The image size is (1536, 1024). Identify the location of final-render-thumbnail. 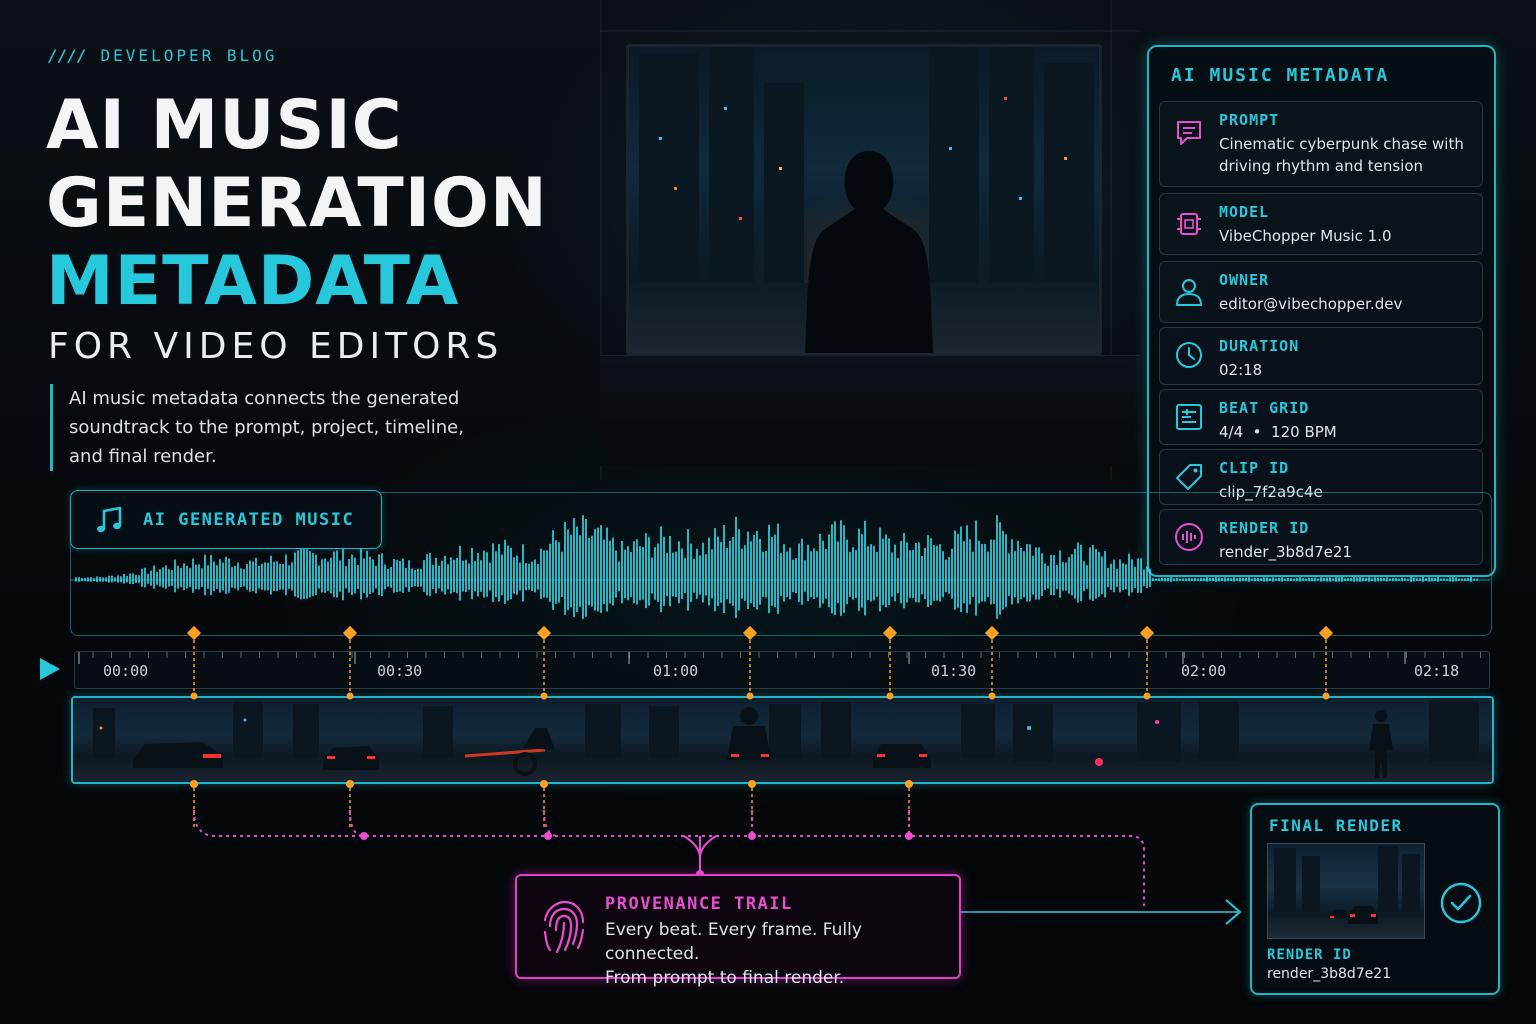
(1346, 891).